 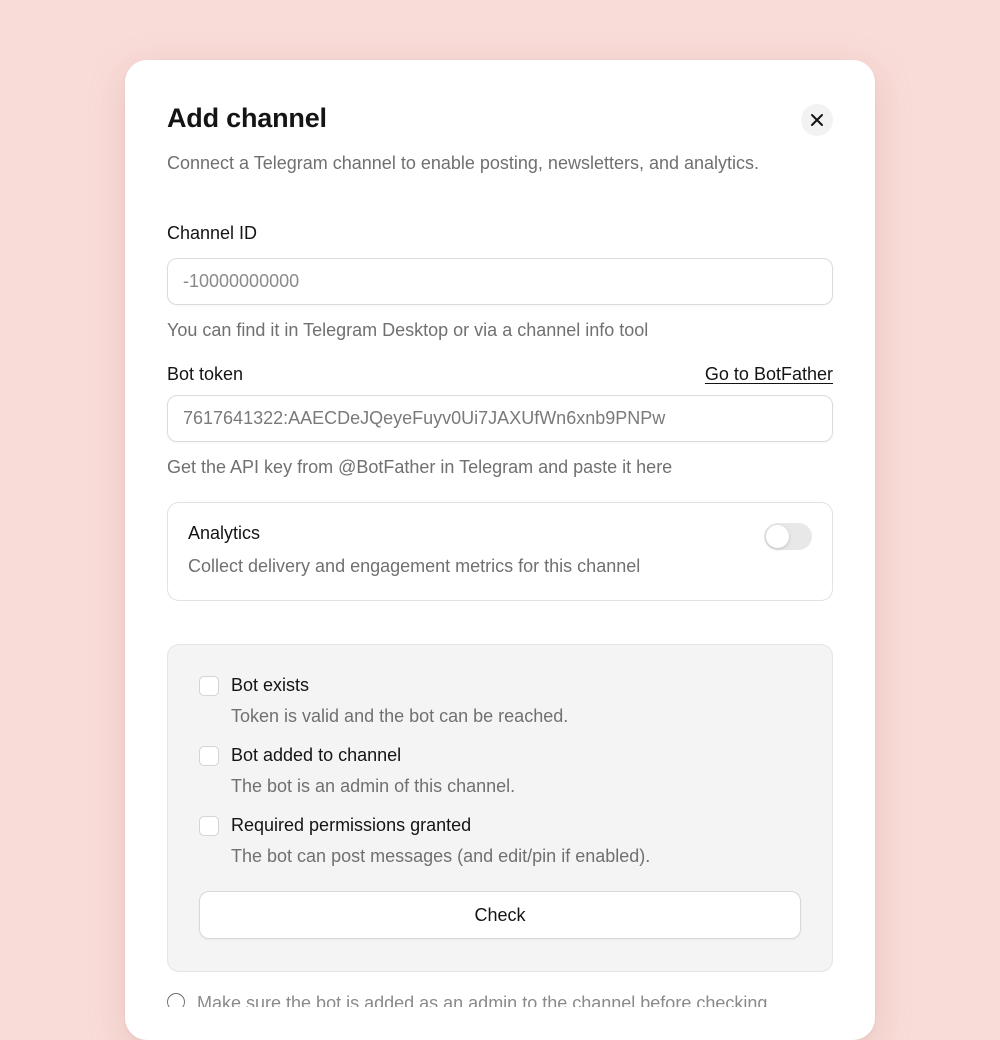 I want to click on analytics-title: Analytics, so click(x=224, y=533).